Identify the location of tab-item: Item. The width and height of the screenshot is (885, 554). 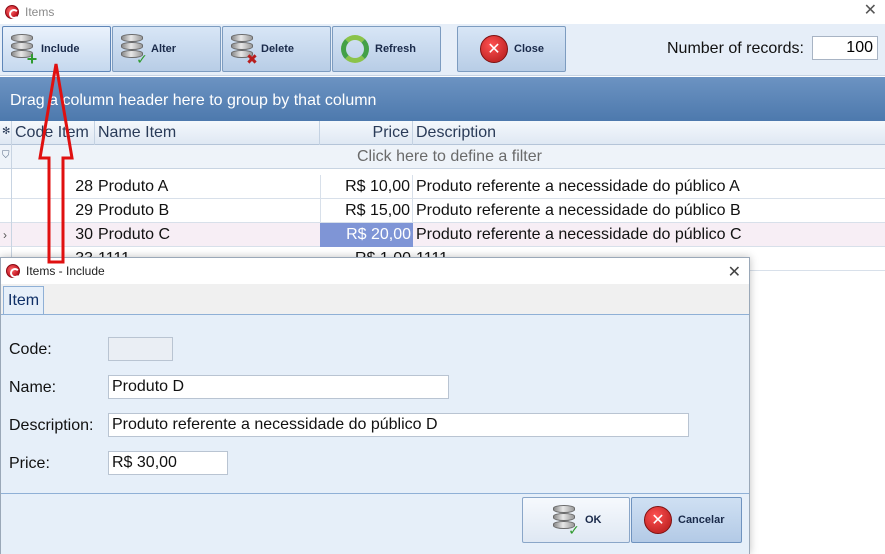
(24, 300).